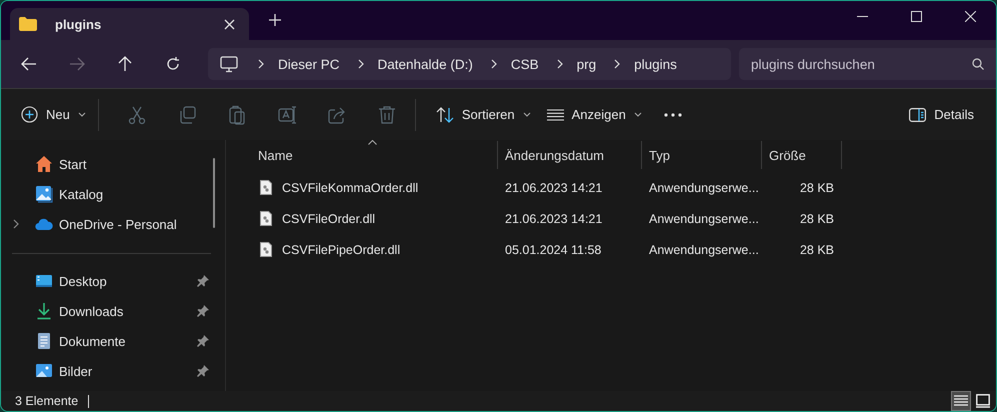 This screenshot has height=412, width=997. What do you see at coordinates (229, 64) in the screenshot?
I see `computer-icon` at bounding box center [229, 64].